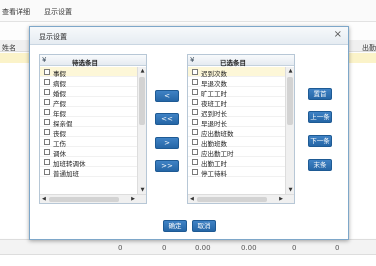 Image resolution: width=376 pixels, height=266 pixels. Describe the element at coordinates (66, 174) in the screenshot. I see `list-item-label: 普通加班` at that location.